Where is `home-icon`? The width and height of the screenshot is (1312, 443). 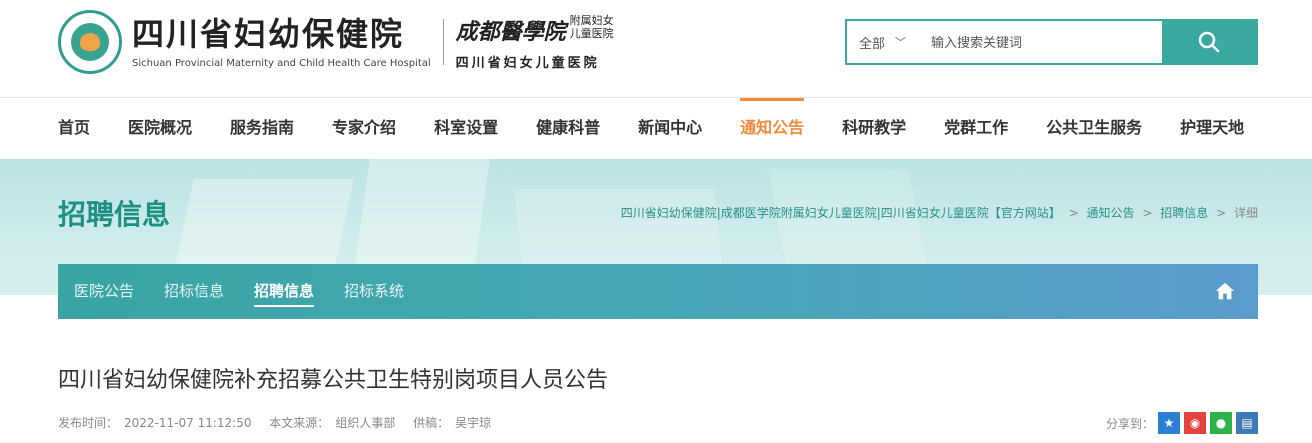 home-icon is located at coordinates (1225, 291).